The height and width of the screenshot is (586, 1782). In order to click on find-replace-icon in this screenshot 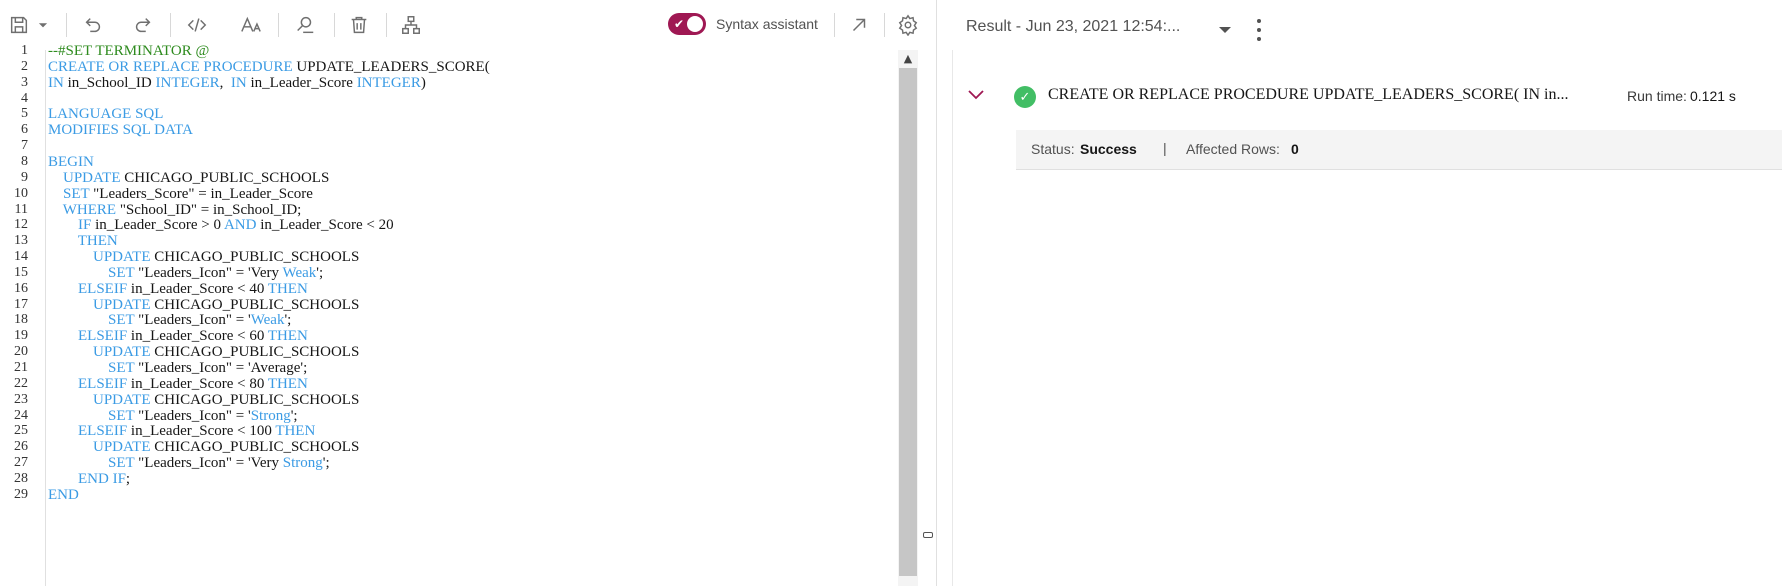, I will do `click(305, 25)`.